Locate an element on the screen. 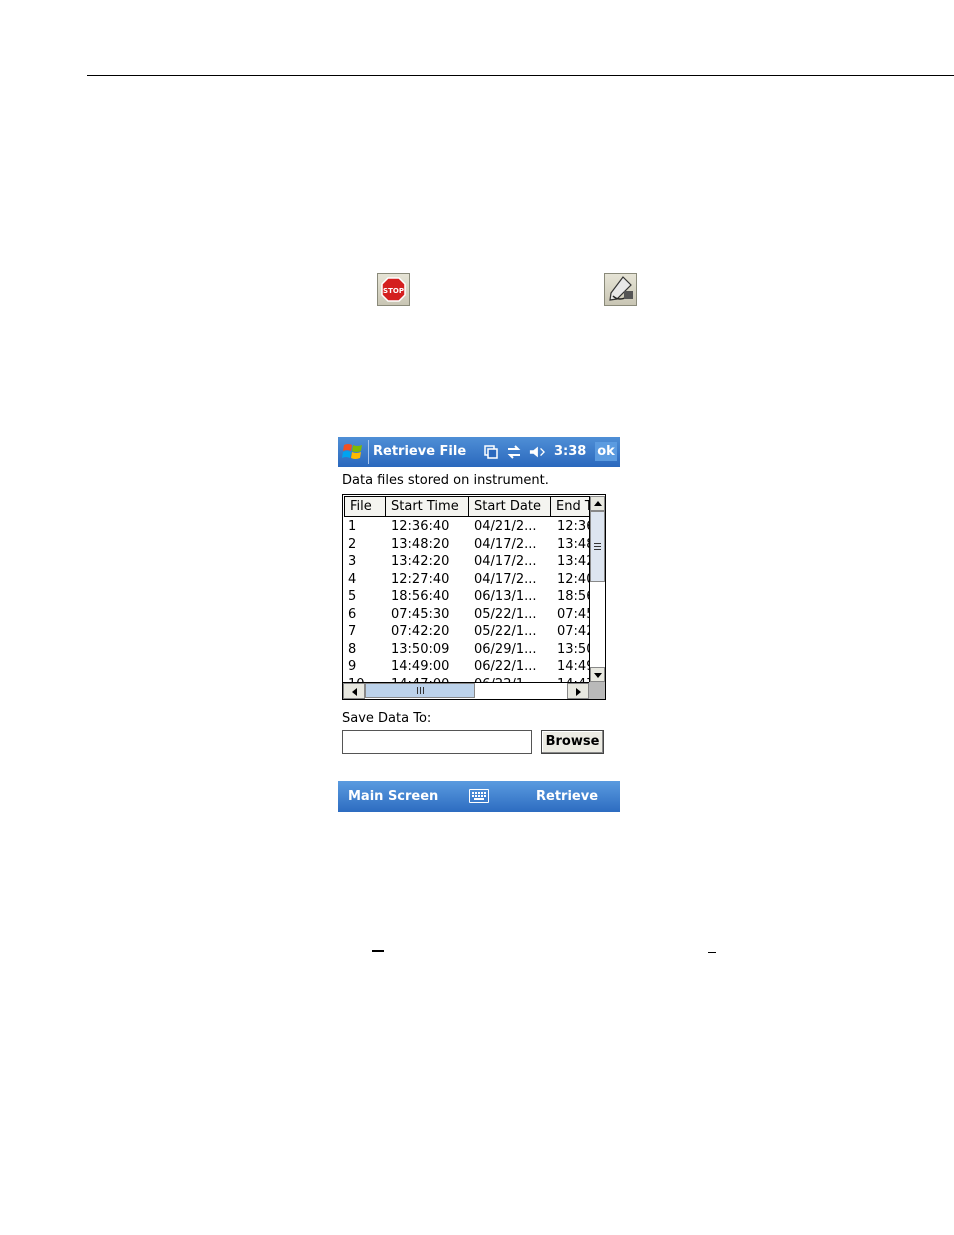 Image resolution: width=954 pixels, height=1235 pixels. ok-button: ok is located at coordinates (606, 451).